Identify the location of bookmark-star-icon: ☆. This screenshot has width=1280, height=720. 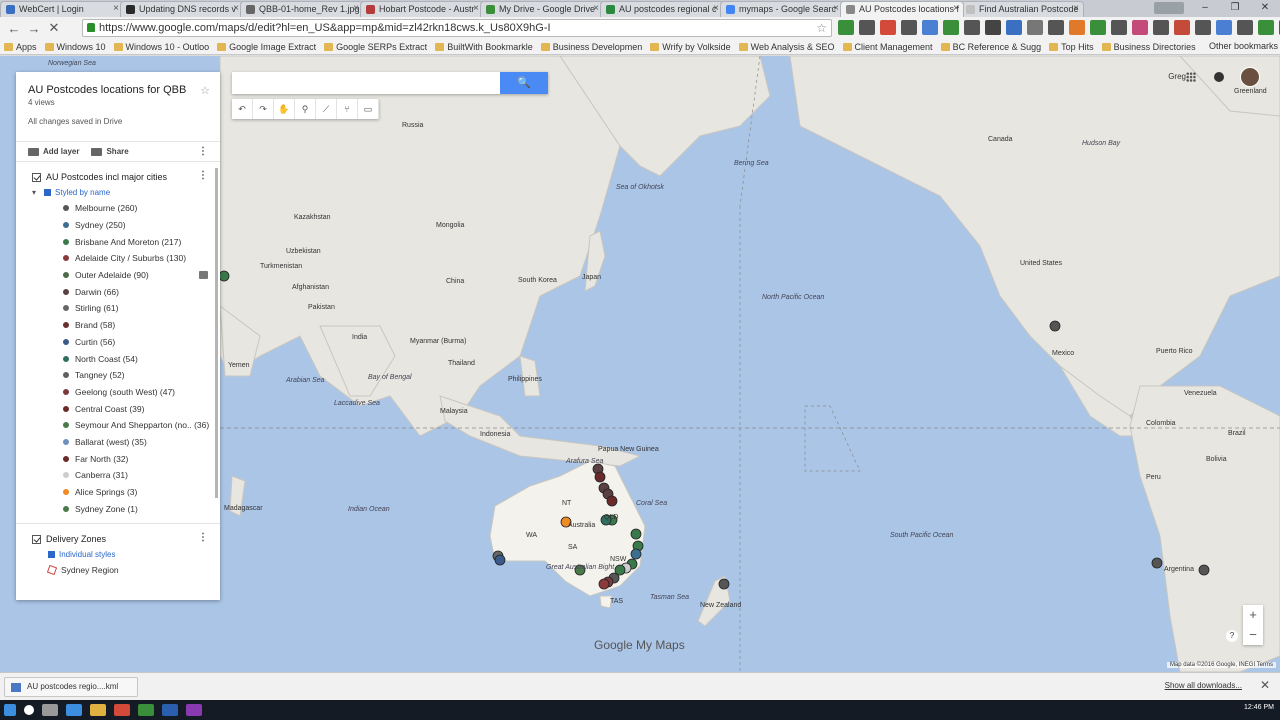
(821, 28).